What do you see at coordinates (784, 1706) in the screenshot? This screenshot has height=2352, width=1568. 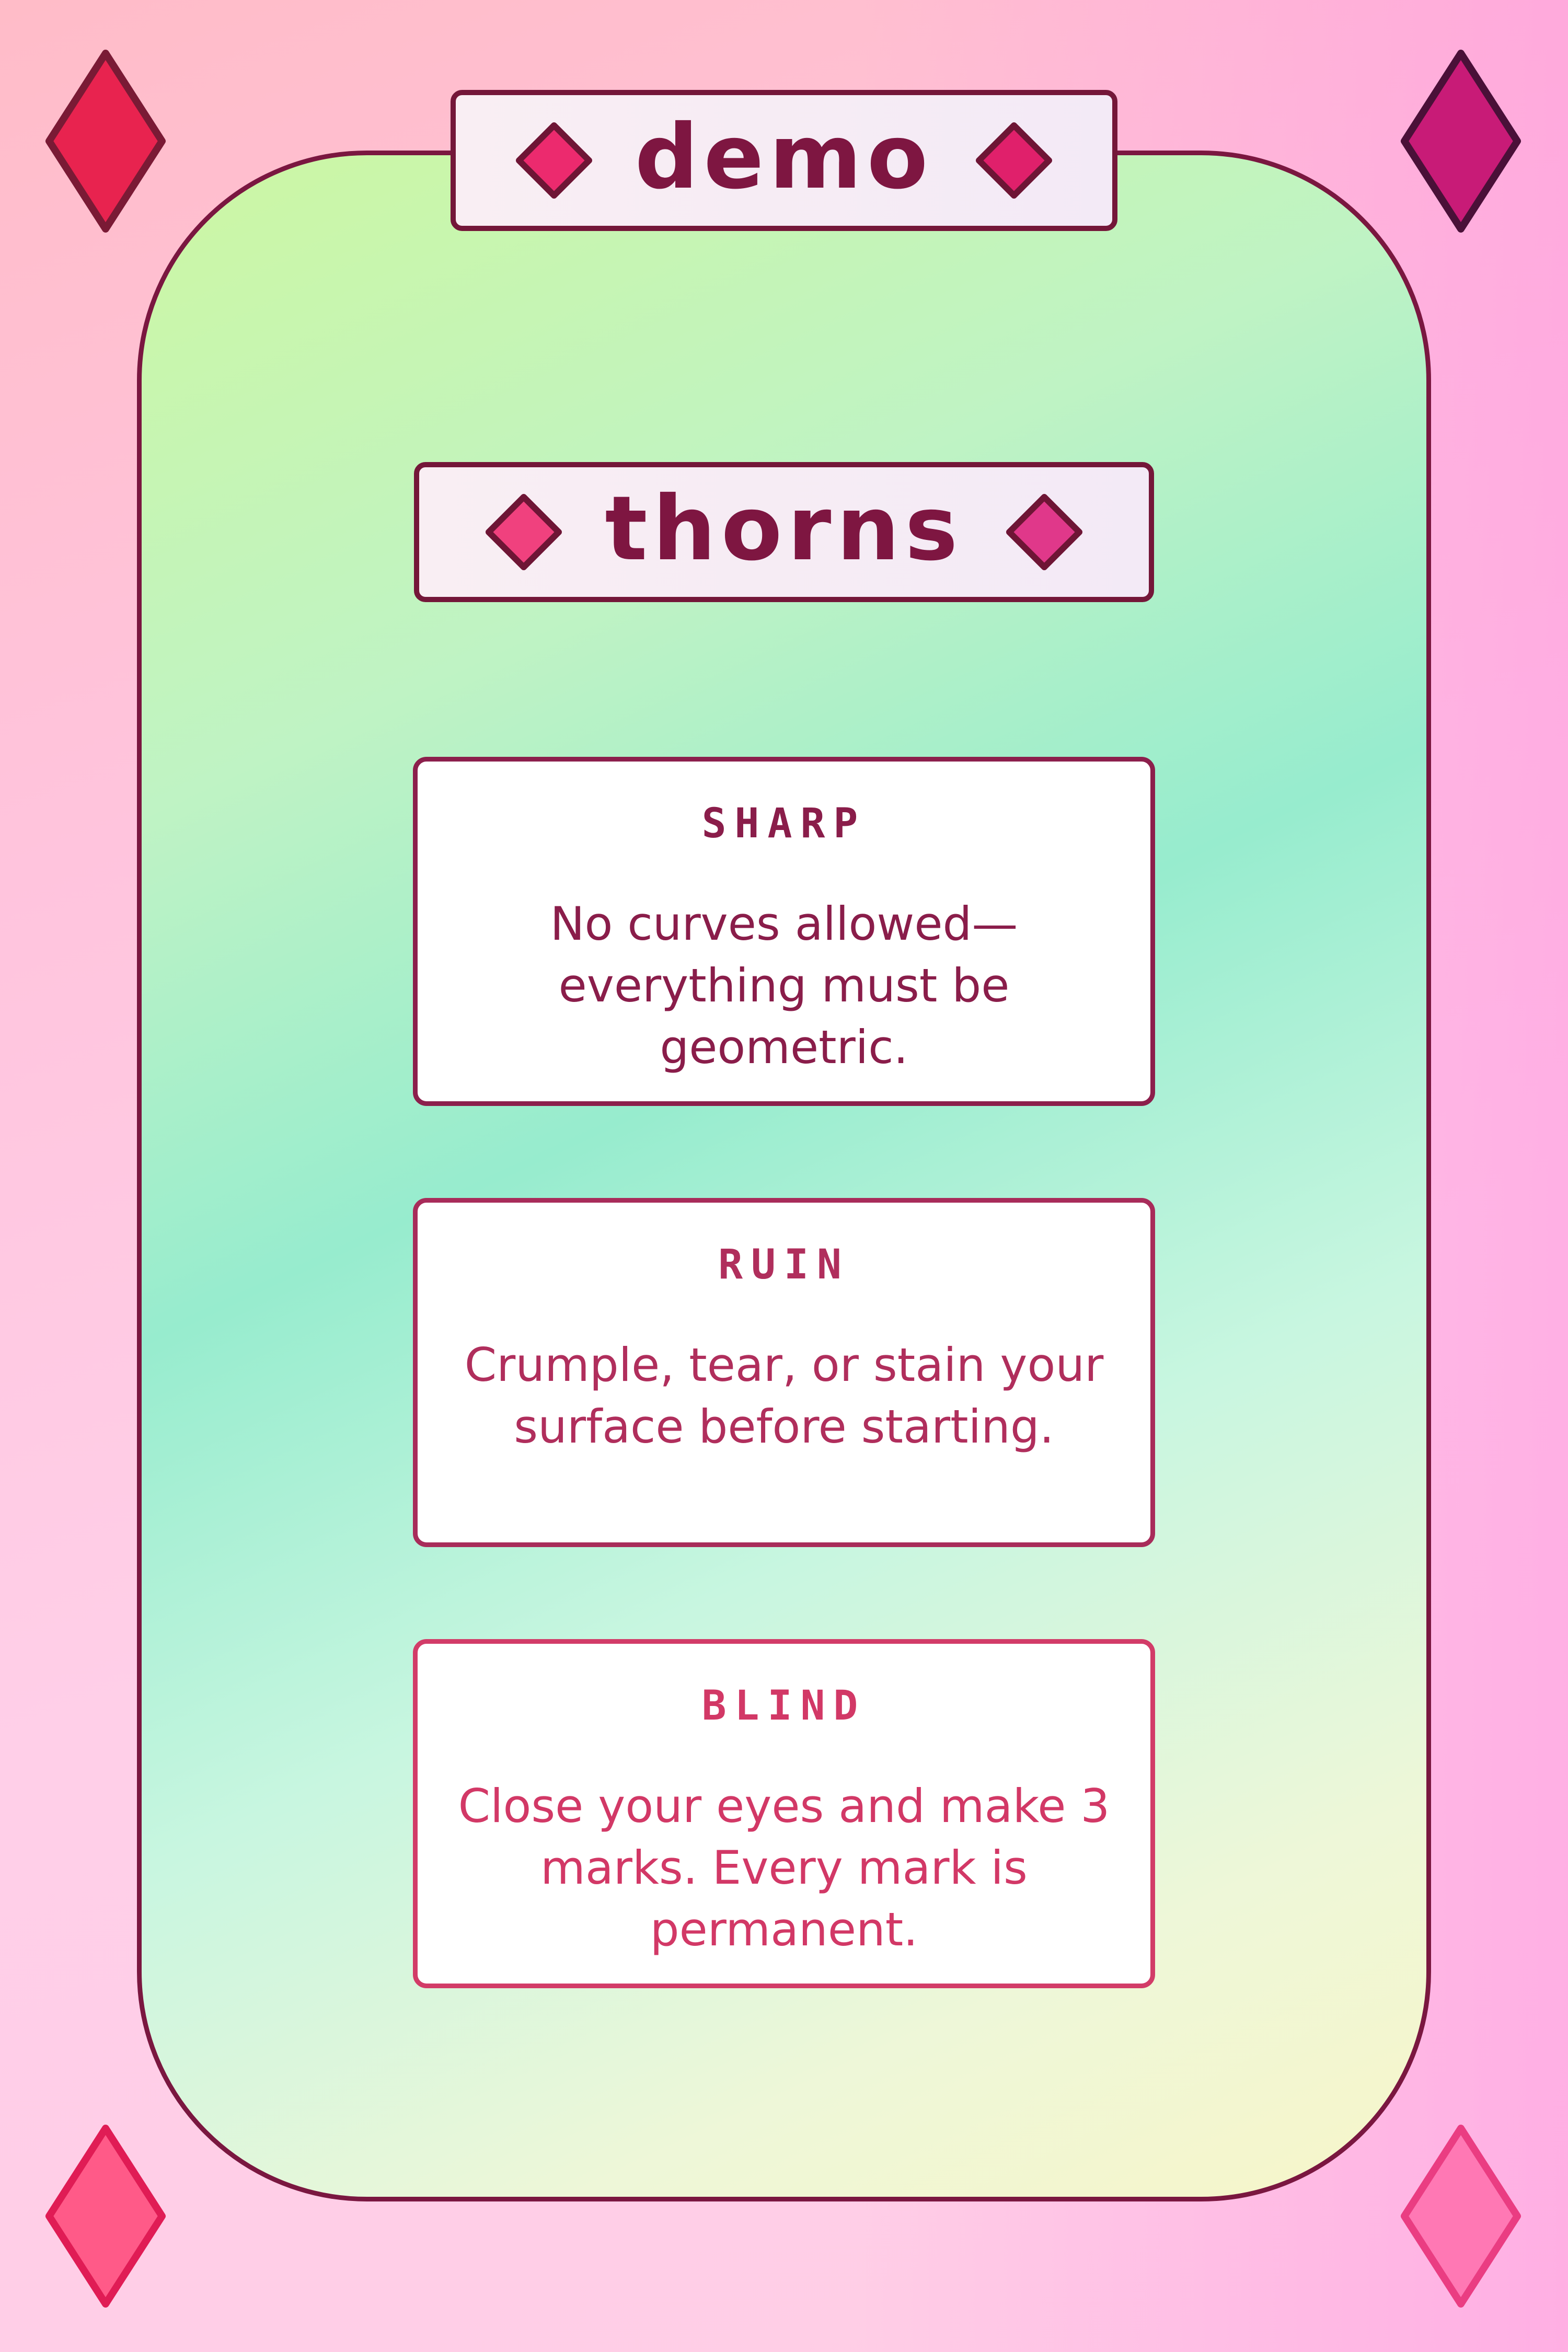 I see `rule-title: BLIND` at bounding box center [784, 1706].